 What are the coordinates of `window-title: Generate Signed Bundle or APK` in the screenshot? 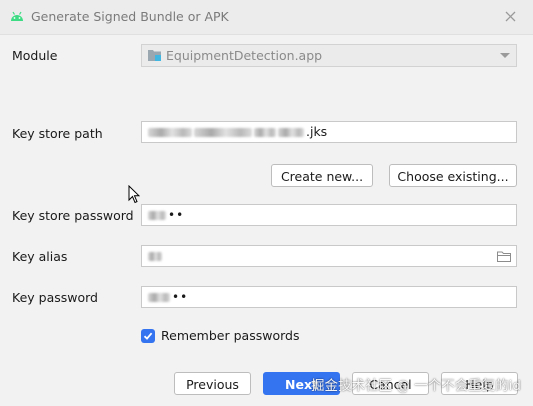 It's located at (130, 16).